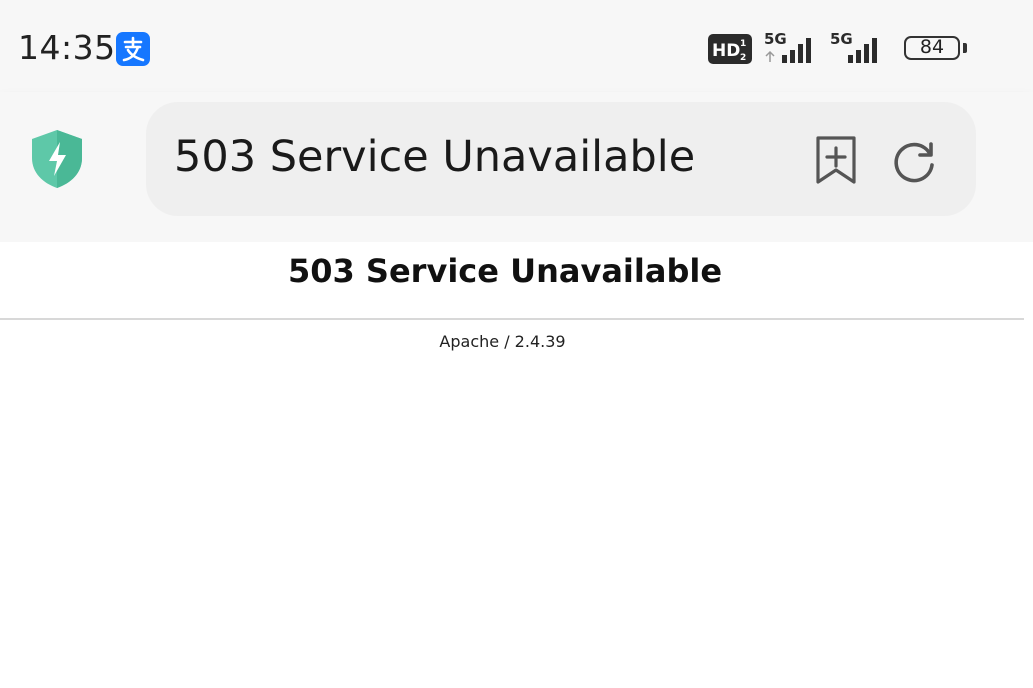  What do you see at coordinates (502, 341) in the screenshot?
I see `server-signature: Apache / 2.4.39` at bounding box center [502, 341].